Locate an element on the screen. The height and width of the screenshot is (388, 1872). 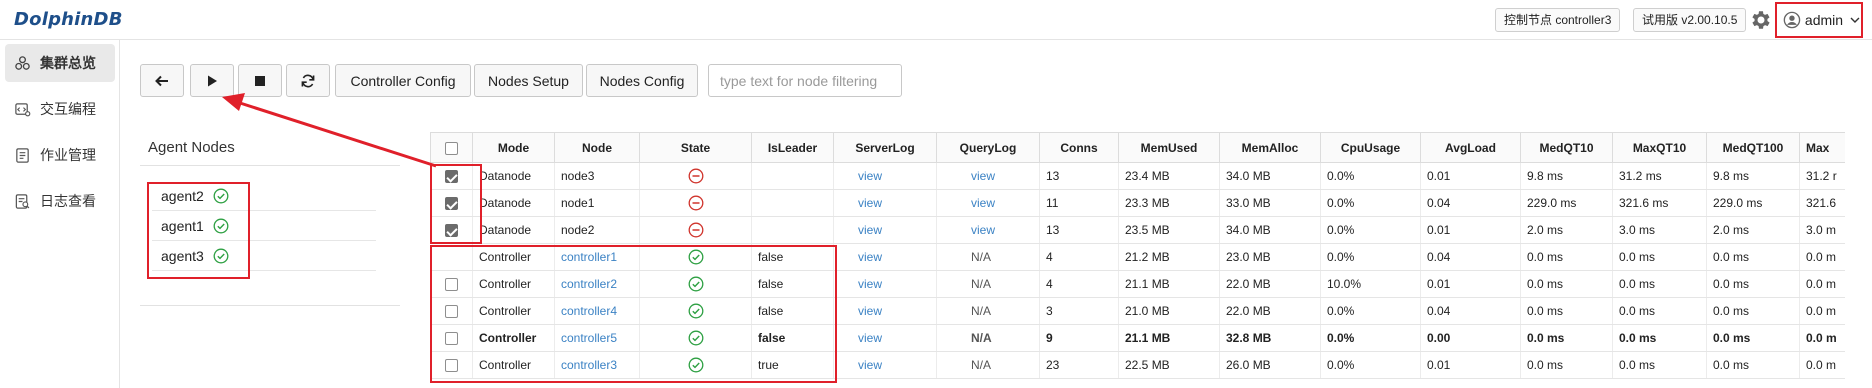
node-cell: controller4 is located at coordinates (597, 311).